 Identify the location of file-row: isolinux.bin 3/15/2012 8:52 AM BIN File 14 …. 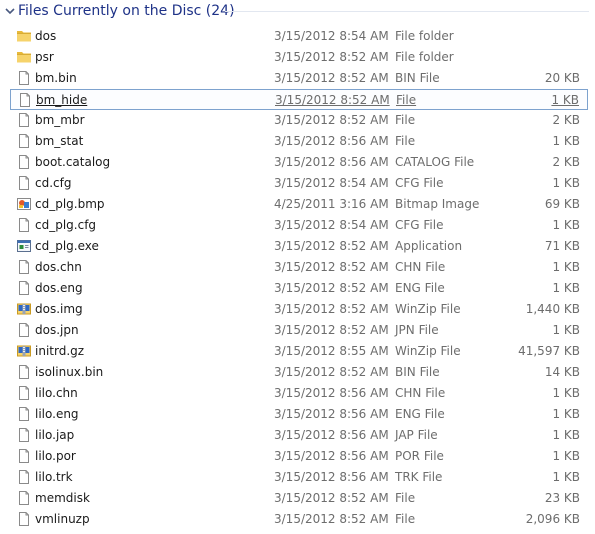
(299, 372).